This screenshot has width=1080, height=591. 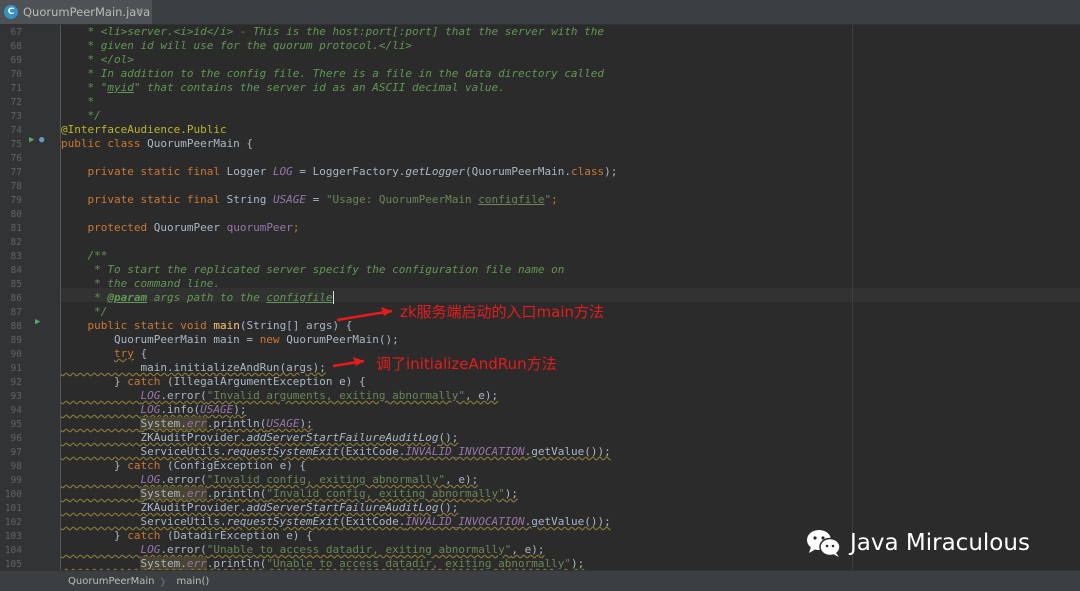 I want to click on breadcrumb-method: main(), so click(x=192, y=581).